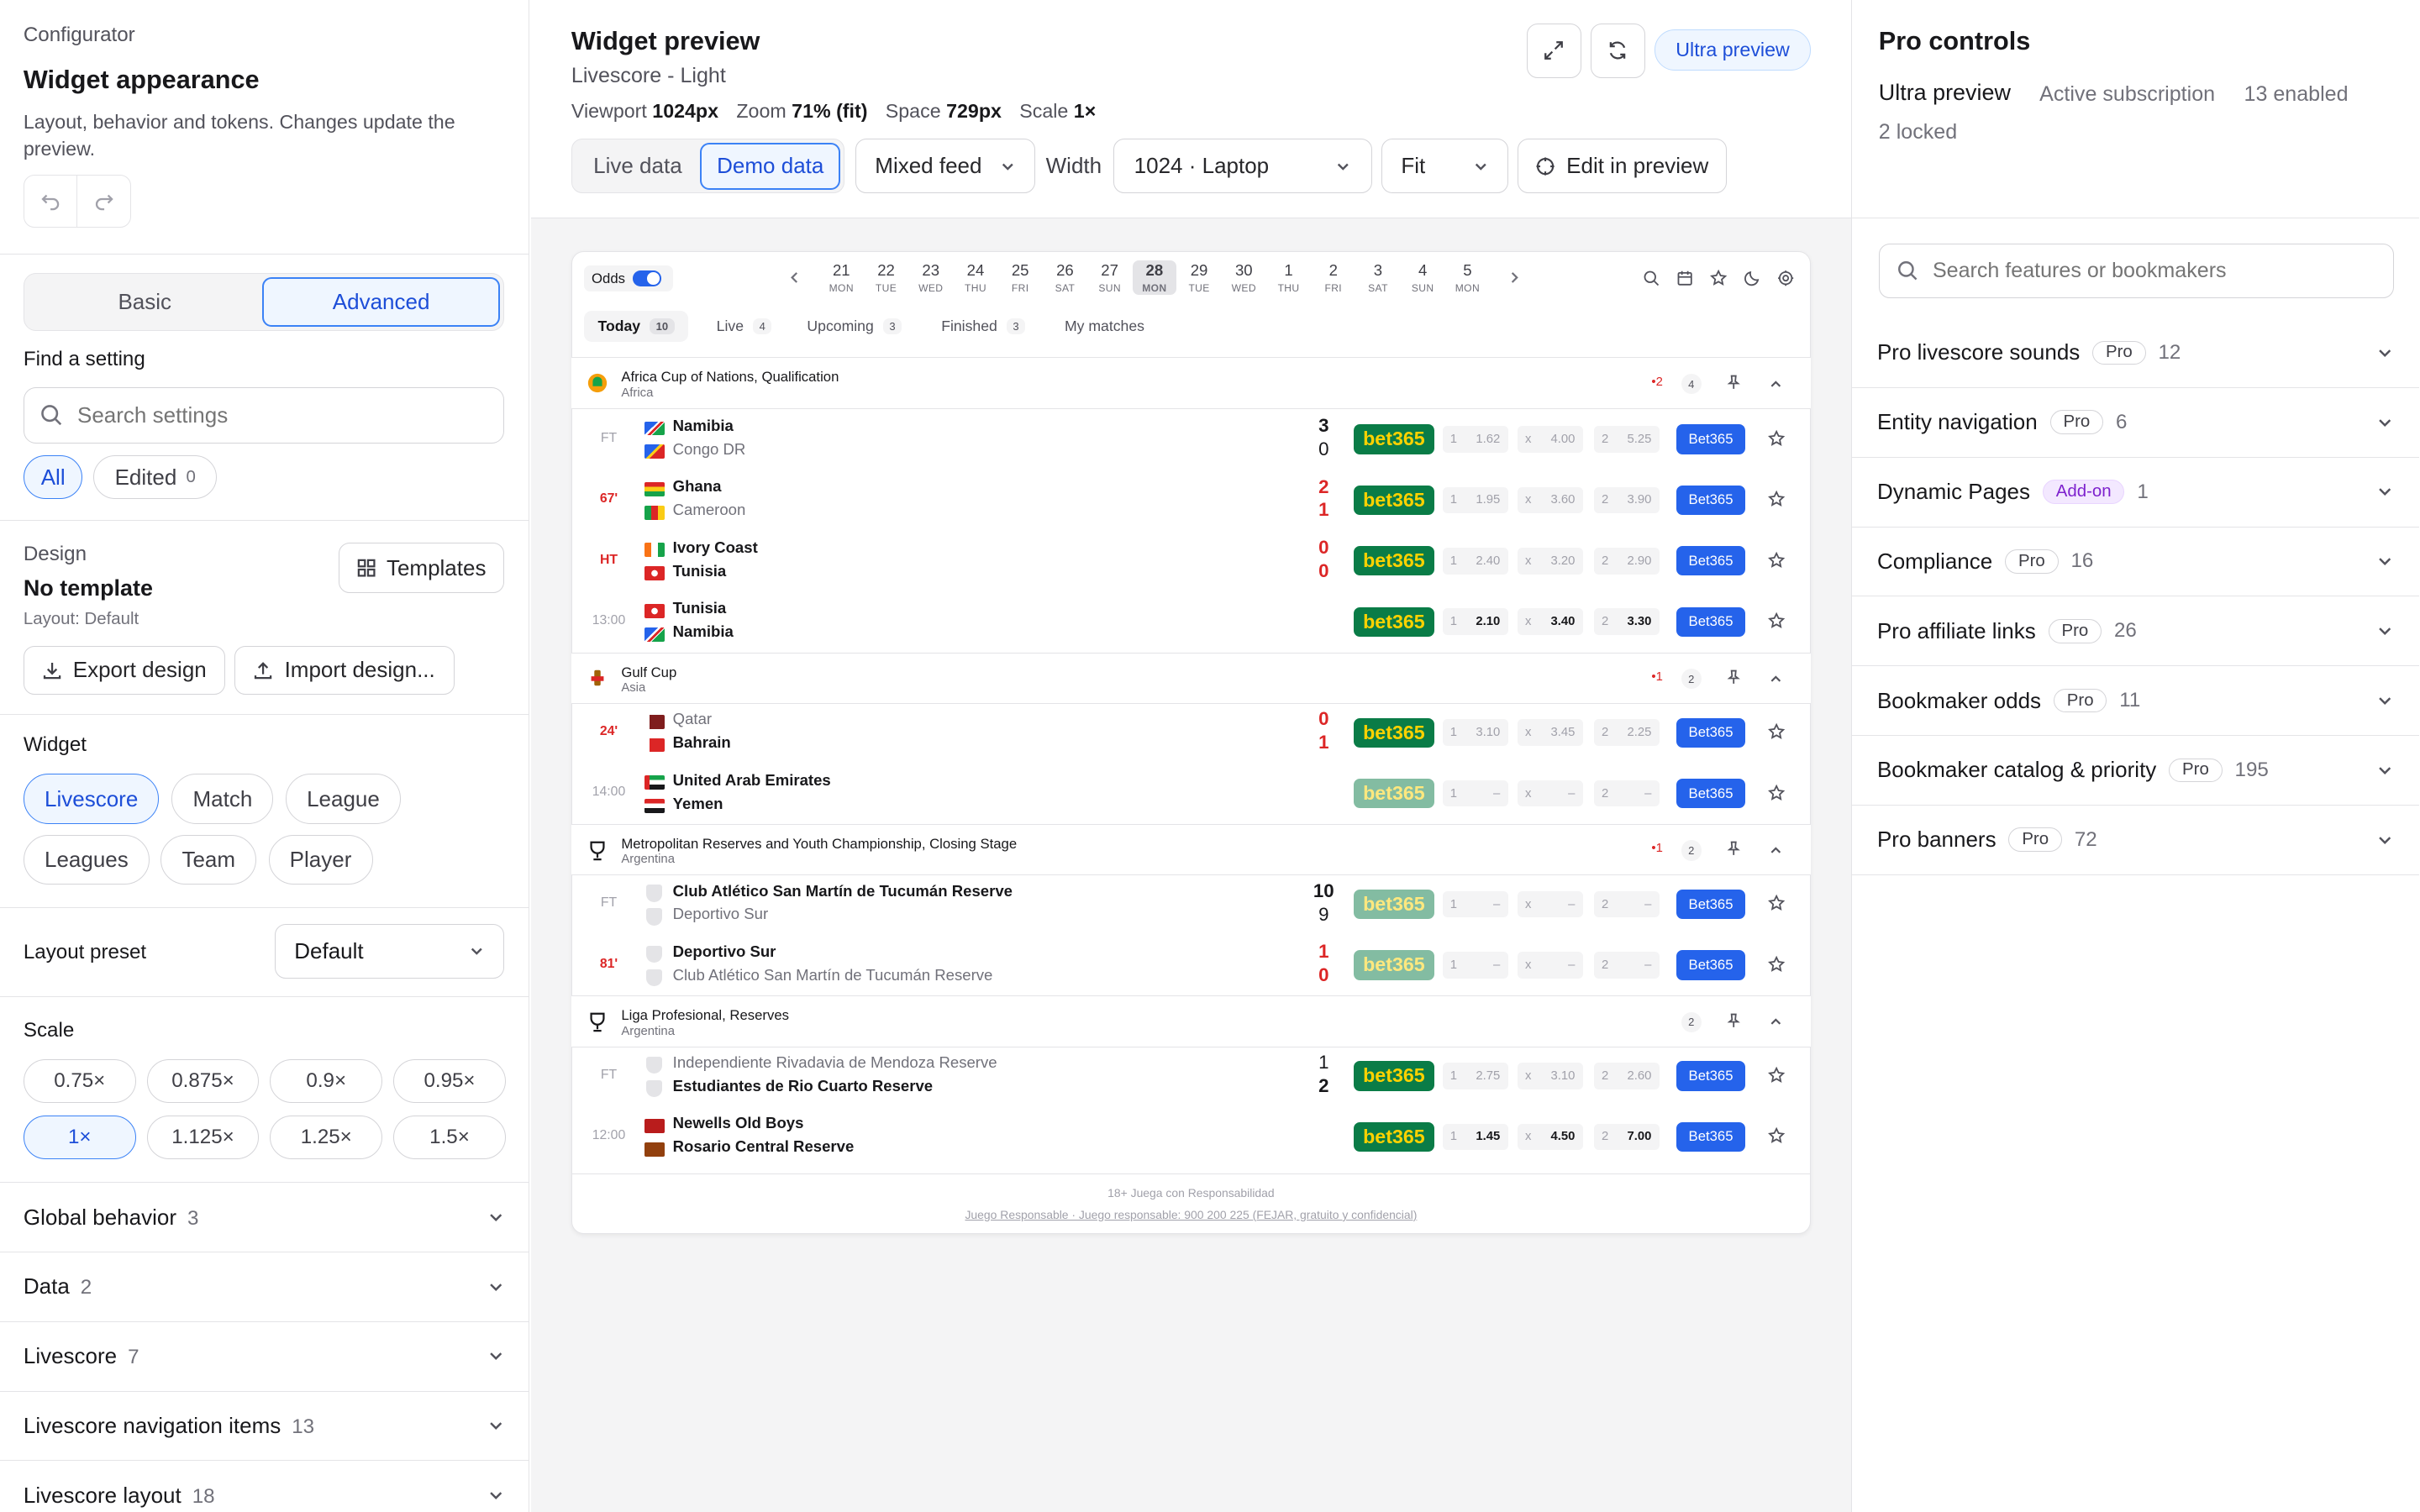 Image resolution: width=2420 pixels, height=1512 pixels. What do you see at coordinates (1475, 1076) in the screenshot?
I see `odds-home: 1 2.75` at bounding box center [1475, 1076].